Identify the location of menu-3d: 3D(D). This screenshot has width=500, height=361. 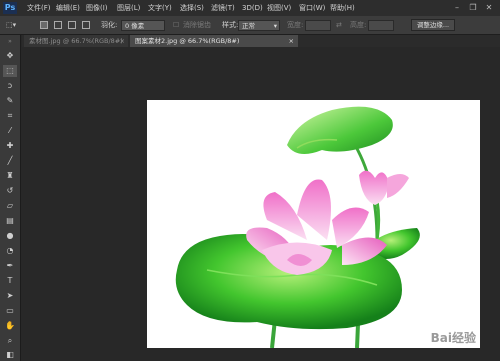
(252, 8).